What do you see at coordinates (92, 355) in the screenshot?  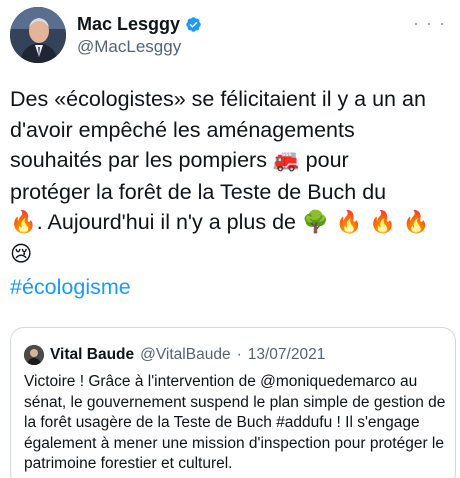 I see `quoted-author-name: Vital Baude` at bounding box center [92, 355].